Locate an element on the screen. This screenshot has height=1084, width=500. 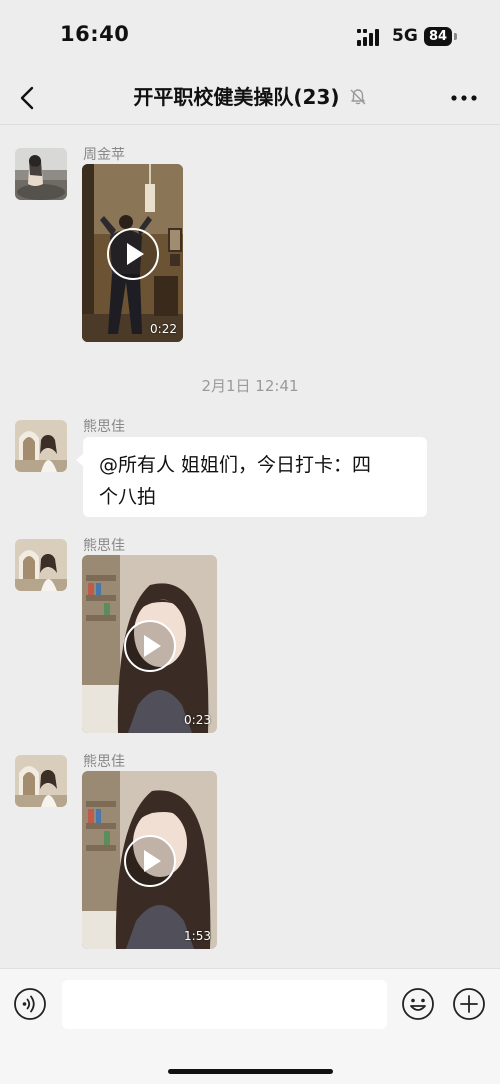
chat-title-wrap: 开平职校健美操队(23) is located at coordinates (250, 98).